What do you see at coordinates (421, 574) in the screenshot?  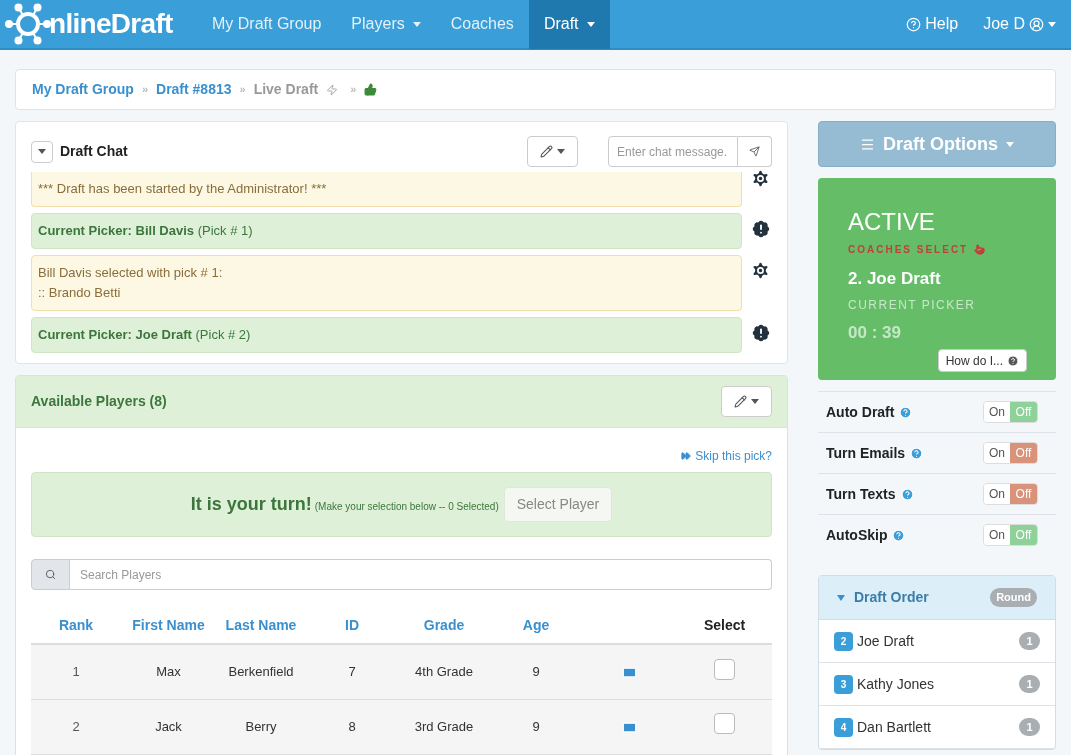 I see `search-field: Search Players` at bounding box center [421, 574].